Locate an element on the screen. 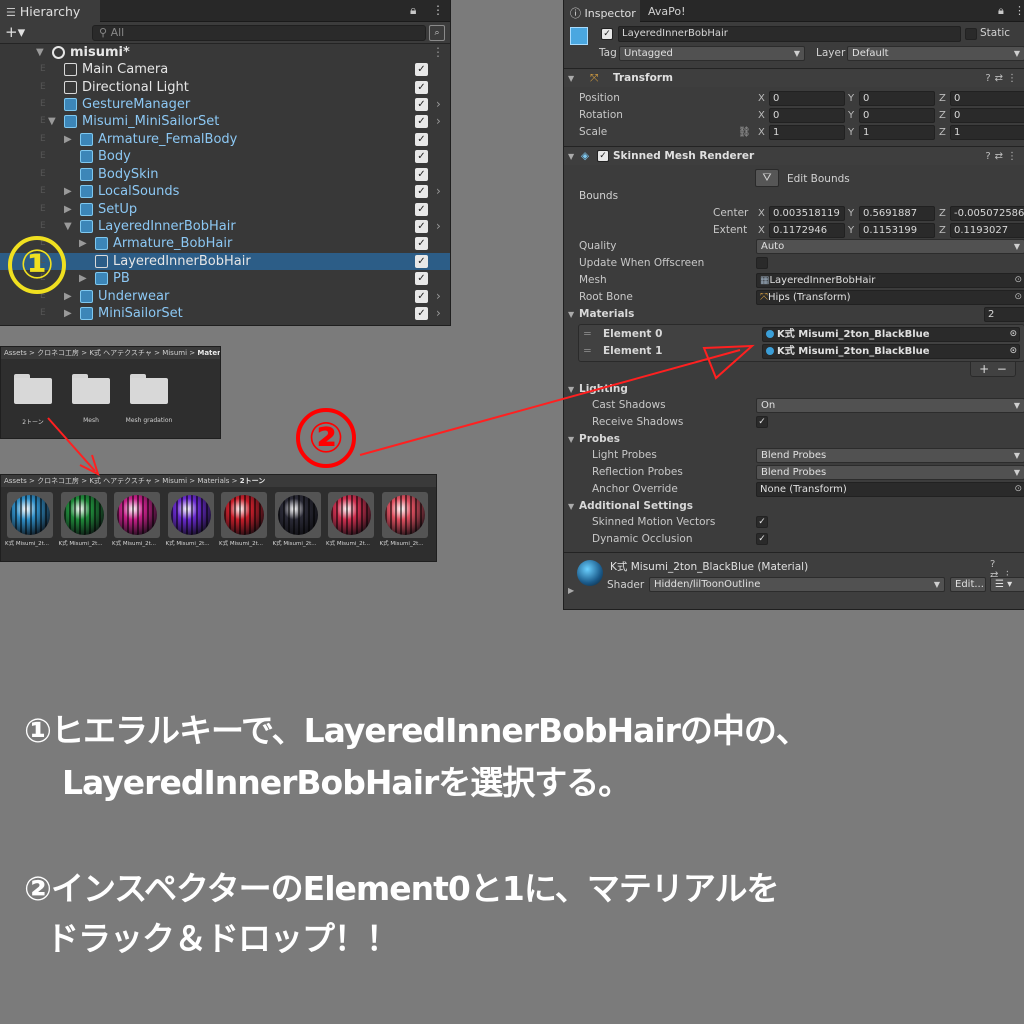 The width and height of the screenshot is (1024, 1024). folder-to-materials-arrow is located at coordinates (71, 444).